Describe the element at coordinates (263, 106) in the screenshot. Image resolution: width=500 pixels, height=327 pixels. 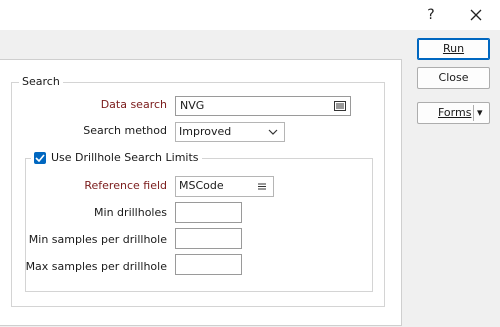
I see `data-search-field: NVG` at that location.